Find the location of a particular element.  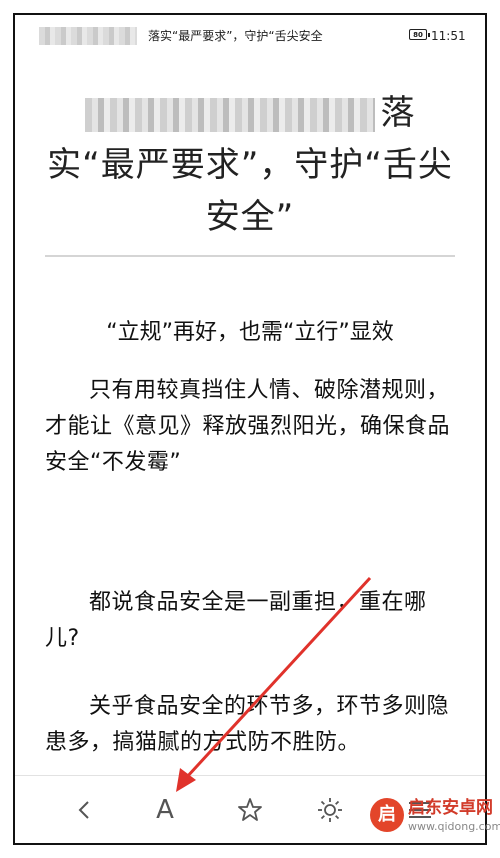

status-time: 11:51 is located at coordinates (448, 36).